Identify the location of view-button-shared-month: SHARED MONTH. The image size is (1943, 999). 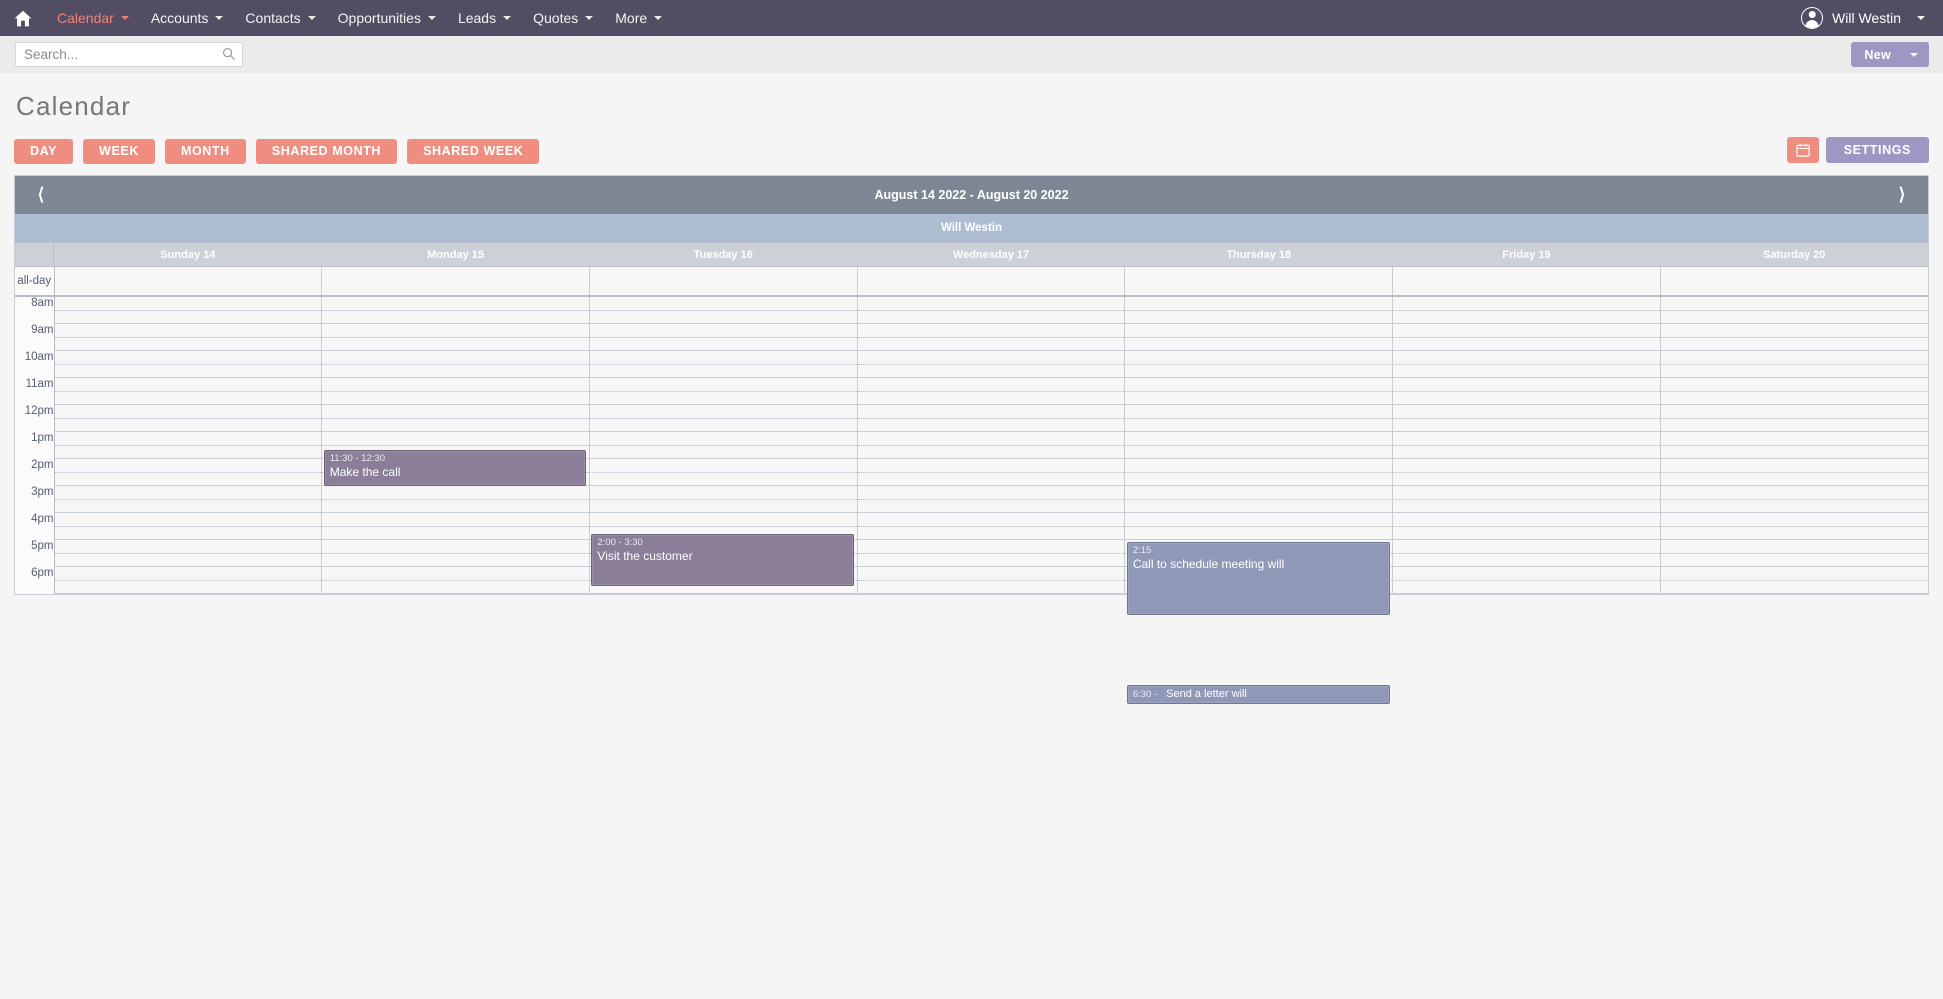
(326, 151).